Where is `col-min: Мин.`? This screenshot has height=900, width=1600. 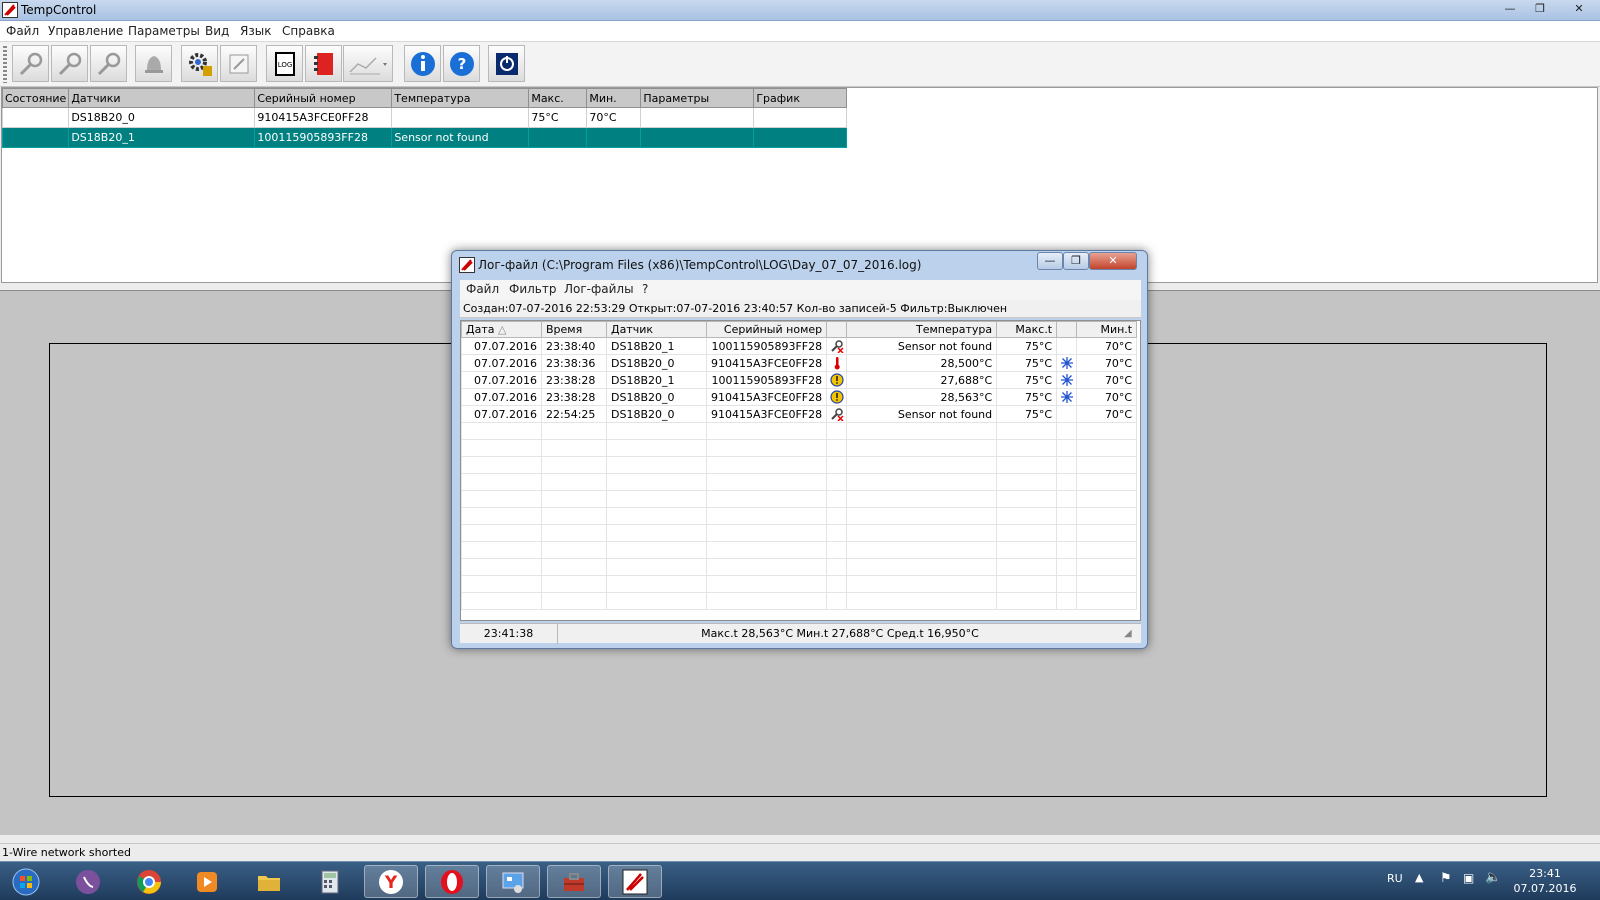
col-min: Мин. is located at coordinates (614, 98).